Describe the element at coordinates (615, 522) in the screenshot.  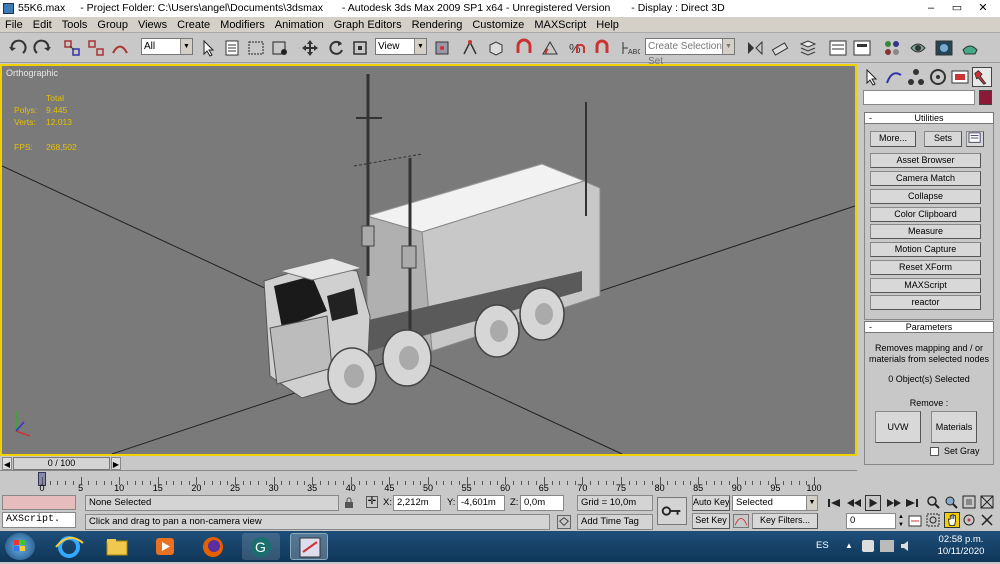
I see `add-time-tag-button: Add Time Tag` at that location.